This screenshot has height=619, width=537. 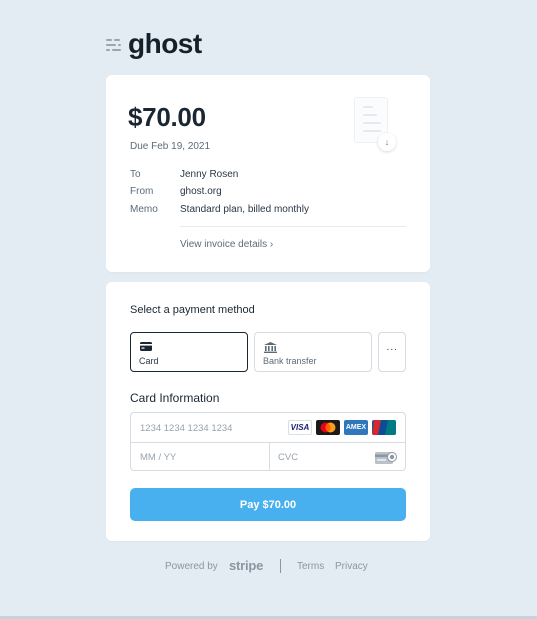 What do you see at coordinates (201, 191) in the screenshot?
I see `from-value: ghost.org` at bounding box center [201, 191].